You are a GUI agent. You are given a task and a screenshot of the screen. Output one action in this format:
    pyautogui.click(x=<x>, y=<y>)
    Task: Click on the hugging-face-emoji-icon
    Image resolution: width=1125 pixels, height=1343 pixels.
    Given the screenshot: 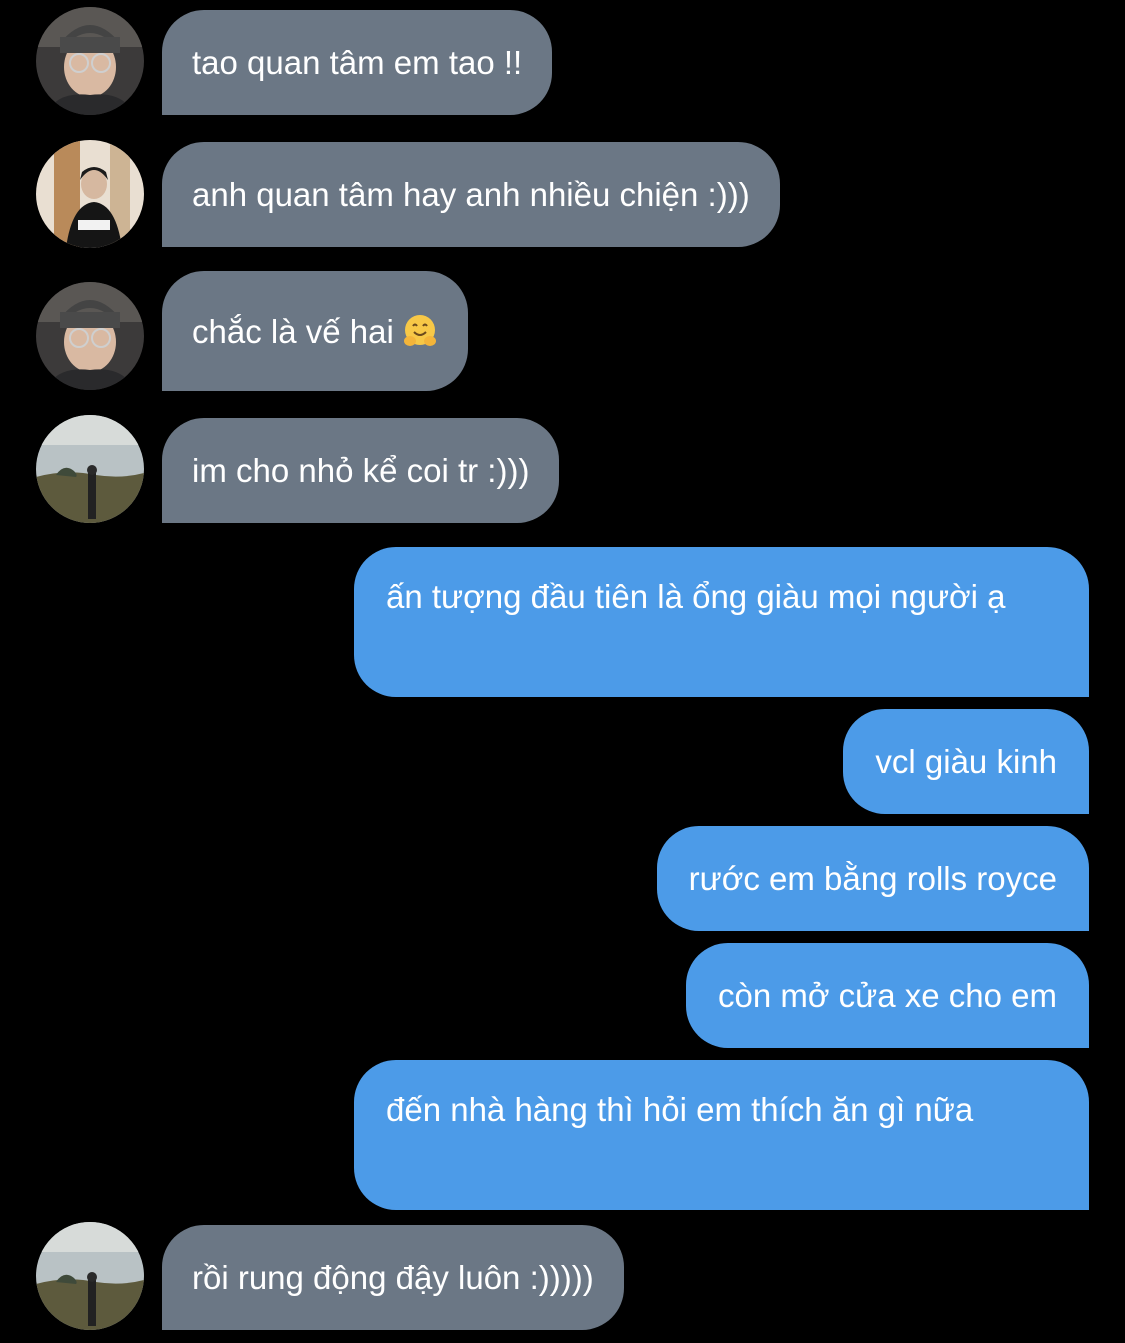 What is the action you would take?
    pyautogui.click(x=419, y=330)
    